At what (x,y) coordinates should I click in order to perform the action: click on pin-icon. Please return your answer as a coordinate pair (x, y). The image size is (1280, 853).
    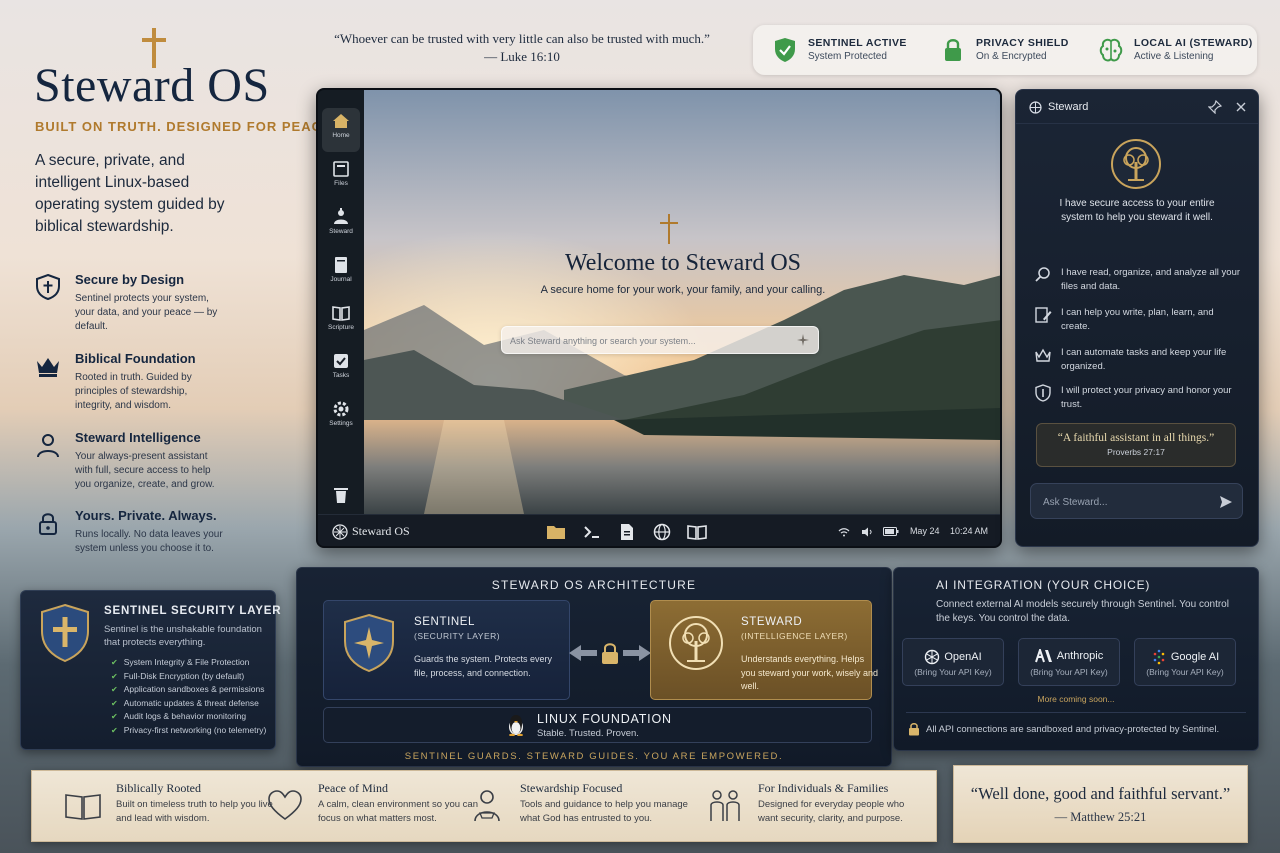
    Looking at the image, I should click on (1215, 107).